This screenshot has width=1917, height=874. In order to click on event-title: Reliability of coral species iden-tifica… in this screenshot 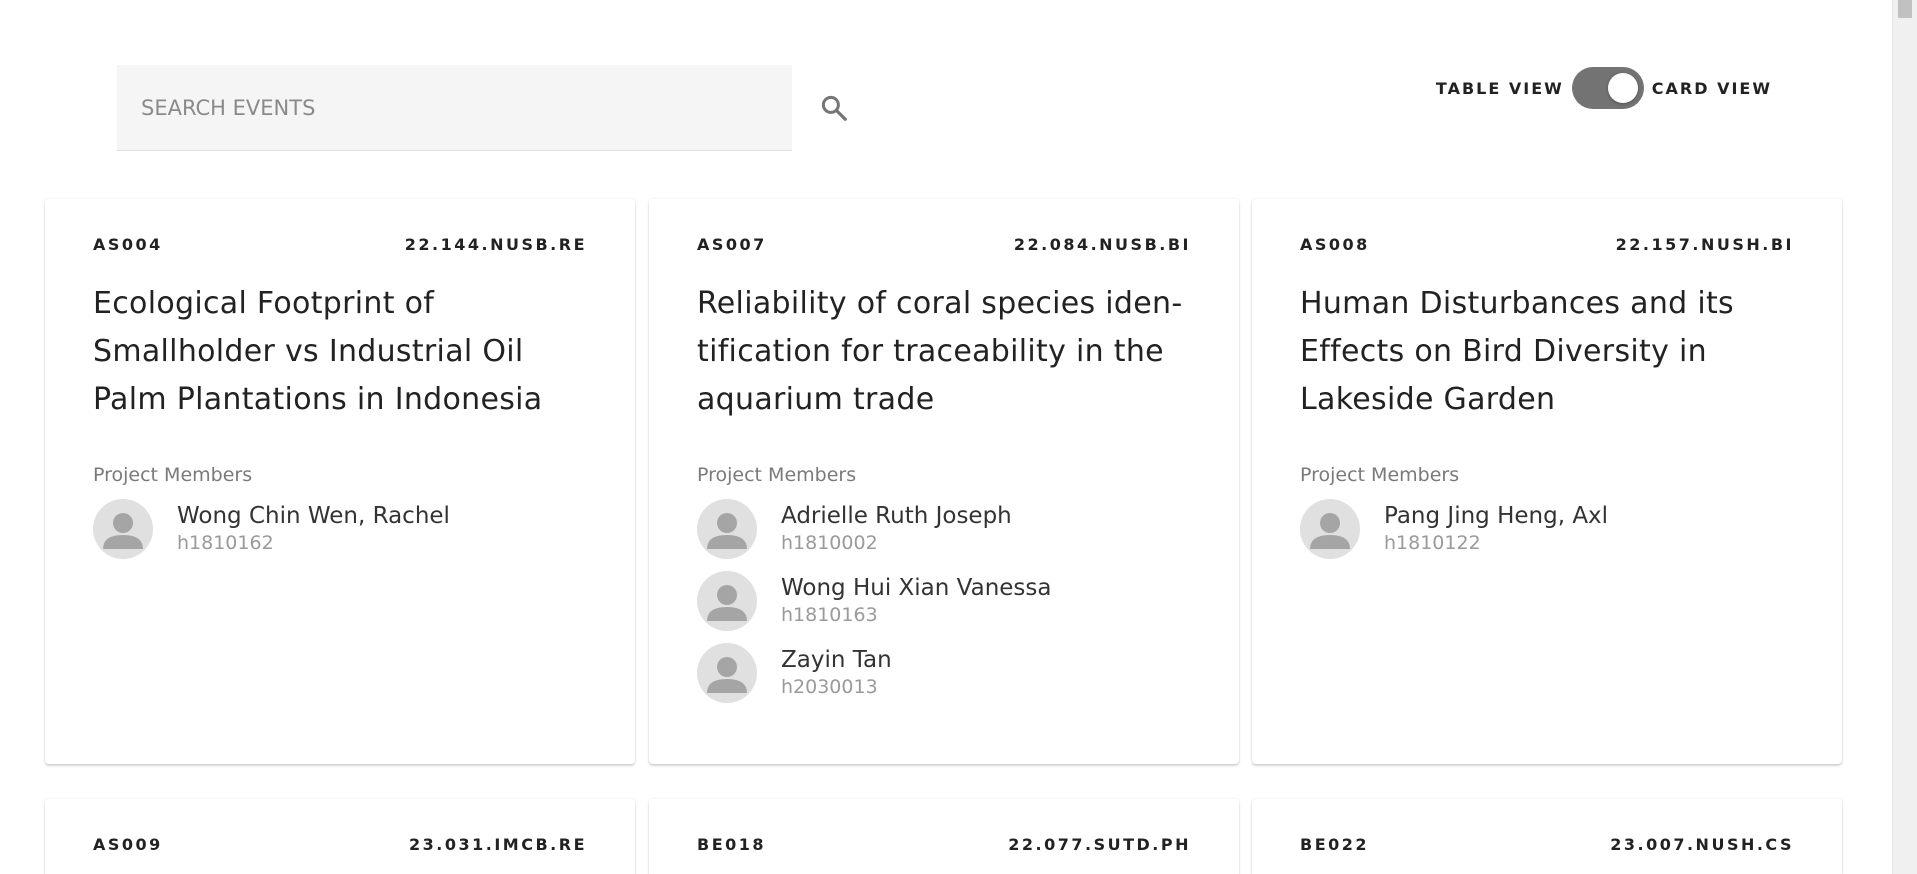, I will do `click(940, 351)`.